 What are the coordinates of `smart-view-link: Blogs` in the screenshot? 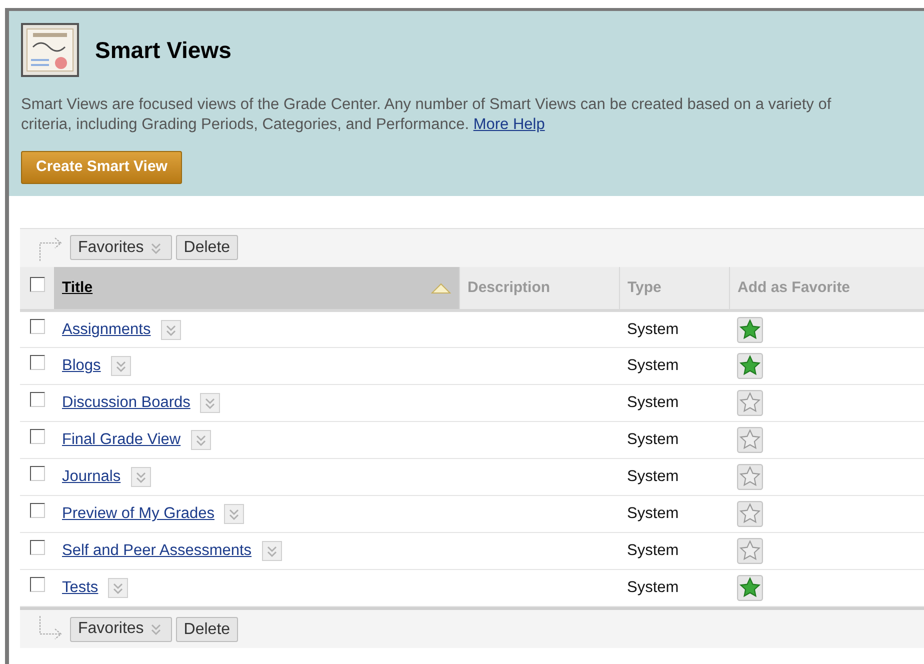 It's located at (81, 366).